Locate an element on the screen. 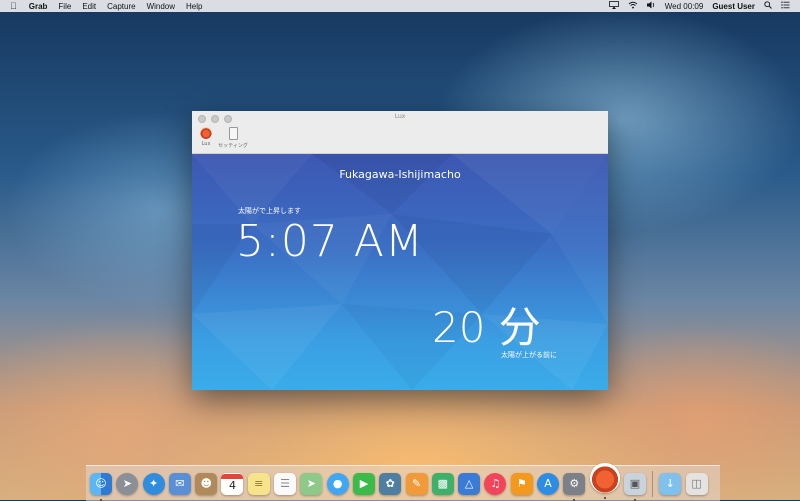  window-title: Lux is located at coordinates (400, 116).